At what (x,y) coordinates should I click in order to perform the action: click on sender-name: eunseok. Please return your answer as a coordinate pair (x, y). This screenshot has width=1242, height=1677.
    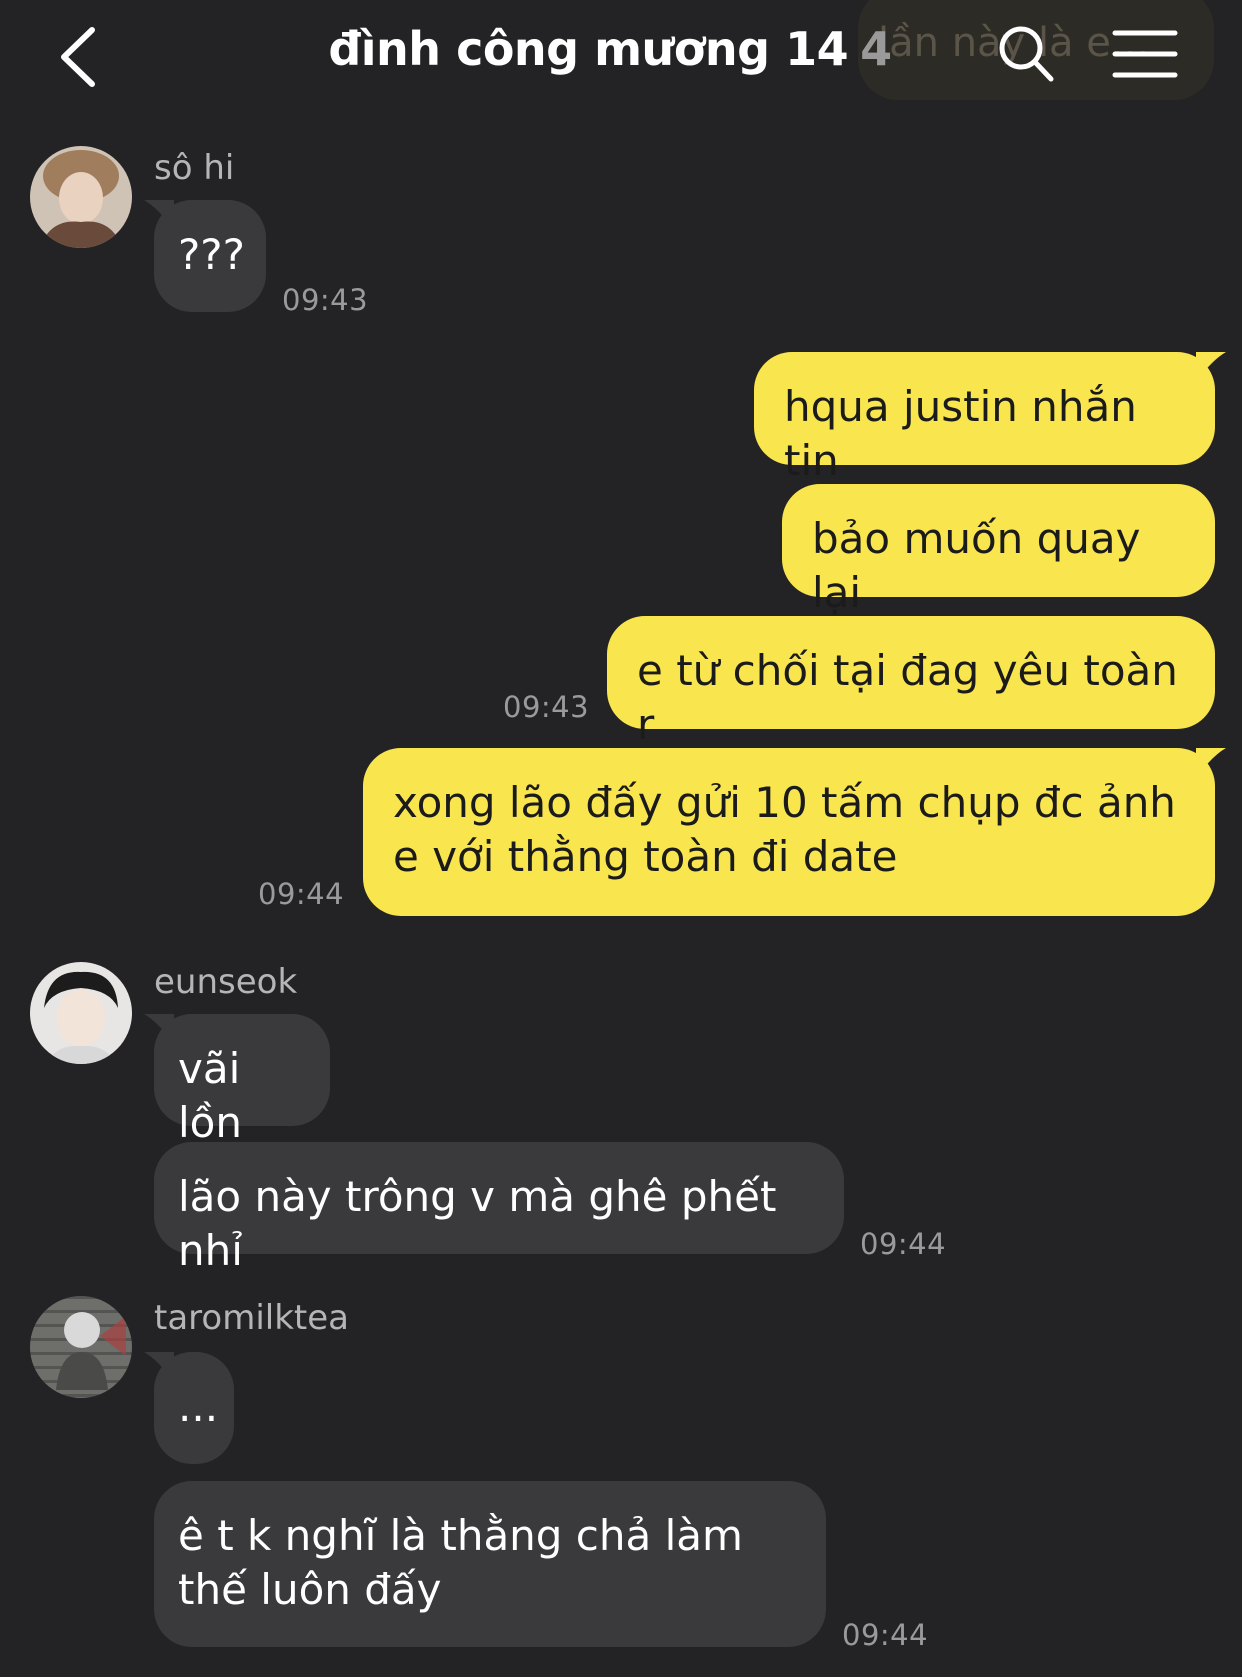
    Looking at the image, I should click on (226, 982).